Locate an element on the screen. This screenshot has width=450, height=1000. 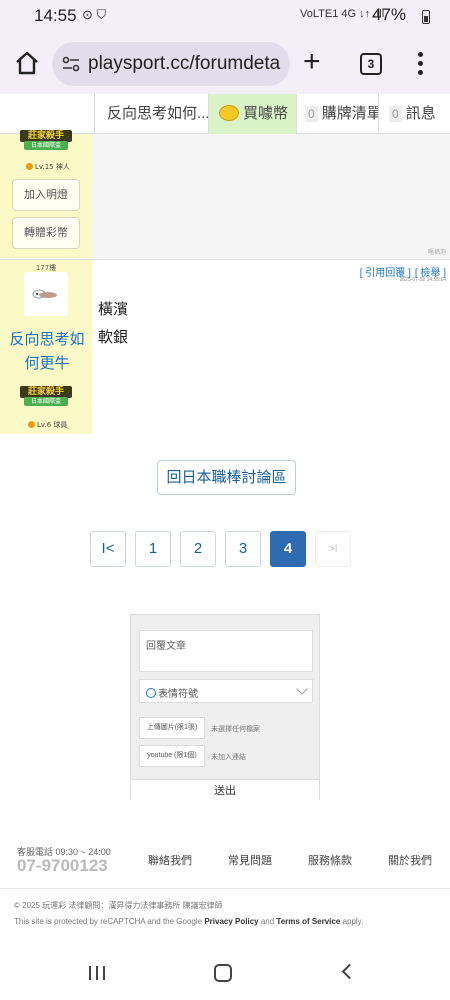
post-body-line: 軟銀 is located at coordinates (113, 337).